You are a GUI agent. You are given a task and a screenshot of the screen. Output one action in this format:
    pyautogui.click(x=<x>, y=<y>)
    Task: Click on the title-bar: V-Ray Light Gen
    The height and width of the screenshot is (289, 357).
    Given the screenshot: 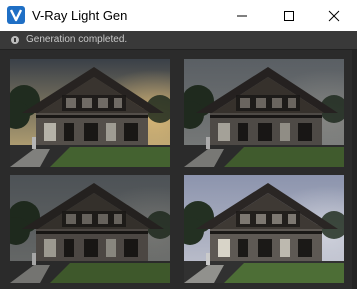 What is the action you would take?
    pyautogui.click(x=178, y=15)
    